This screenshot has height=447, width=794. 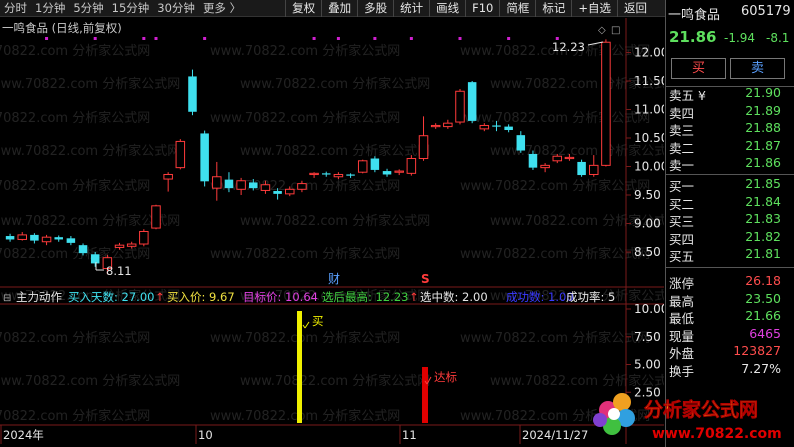 I want to click on stat-row: 最高 23.50, so click(x=730, y=300).